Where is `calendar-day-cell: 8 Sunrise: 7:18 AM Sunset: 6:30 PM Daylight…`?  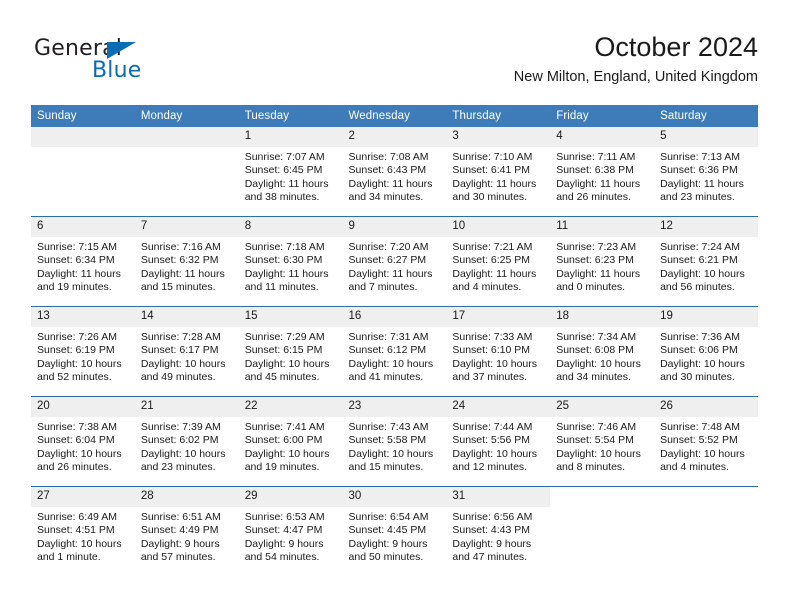
calendar-day-cell: 8 Sunrise: 7:18 AM Sunset: 6:30 PM Daylight… is located at coordinates (290, 261).